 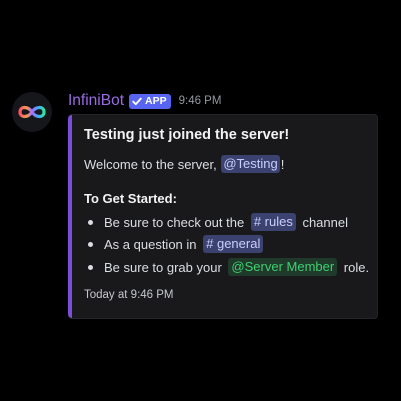 What do you see at coordinates (187, 135) in the screenshot?
I see `embed-title: Testing just joined the server!` at bounding box center [187, 135].